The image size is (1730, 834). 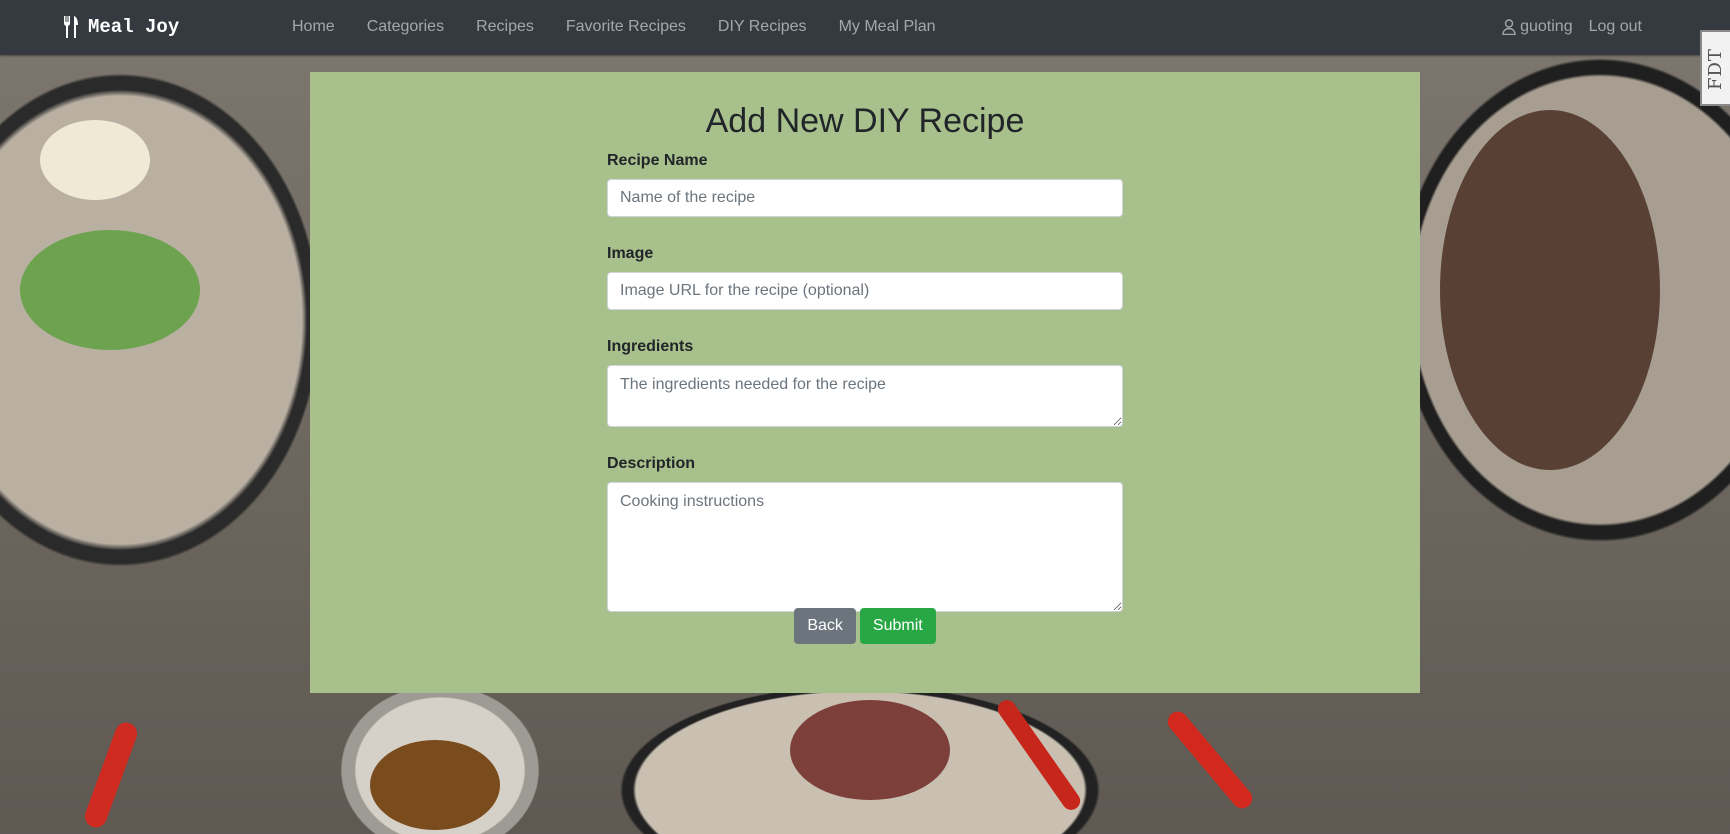 I want to click on user-profile-link: guoting, so click(x=1537, y=27).